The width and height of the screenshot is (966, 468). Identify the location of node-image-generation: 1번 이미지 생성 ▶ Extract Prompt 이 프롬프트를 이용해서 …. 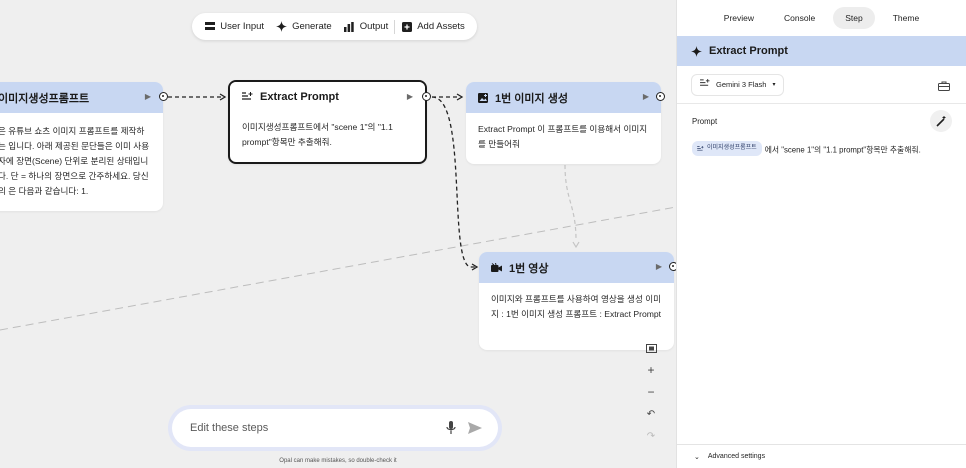
(563, 123).